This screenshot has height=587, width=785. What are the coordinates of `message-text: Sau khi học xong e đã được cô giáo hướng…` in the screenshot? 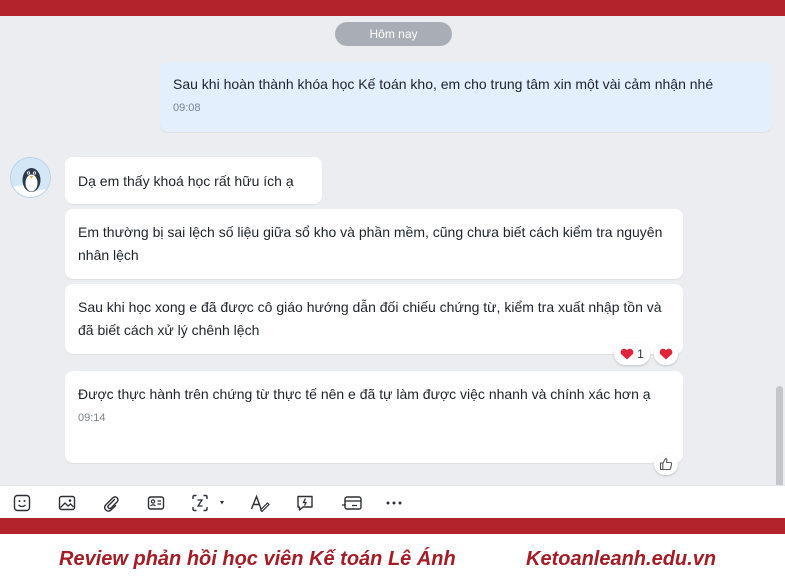 It's located at (370, 318).